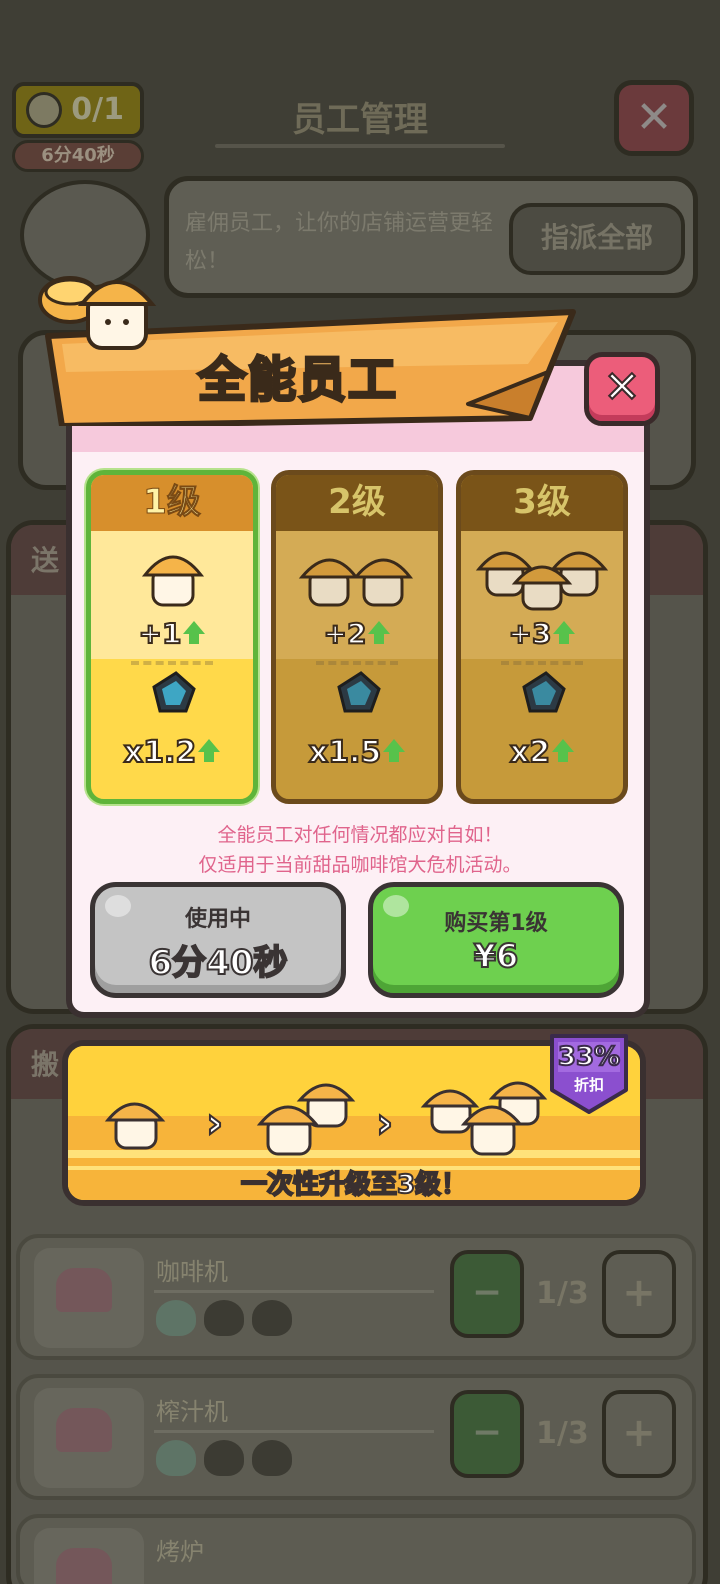 This screenshot has width=720, height=1584. What do you see at coordinates (597, 239) in the screenshot?
I see `assign-all-button: 指派全部` at bounding box center [597, 239].